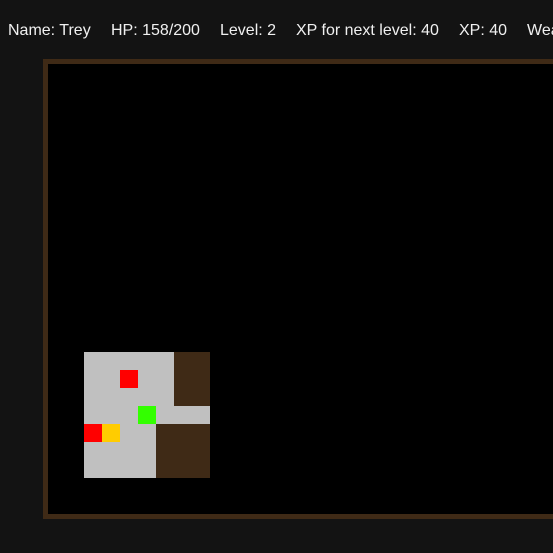 The width and height of the screenshot is (553, 553). Describe the element at coordinates (540, 30) in the screenshot. I see `player-weapon: Wea` at that location.